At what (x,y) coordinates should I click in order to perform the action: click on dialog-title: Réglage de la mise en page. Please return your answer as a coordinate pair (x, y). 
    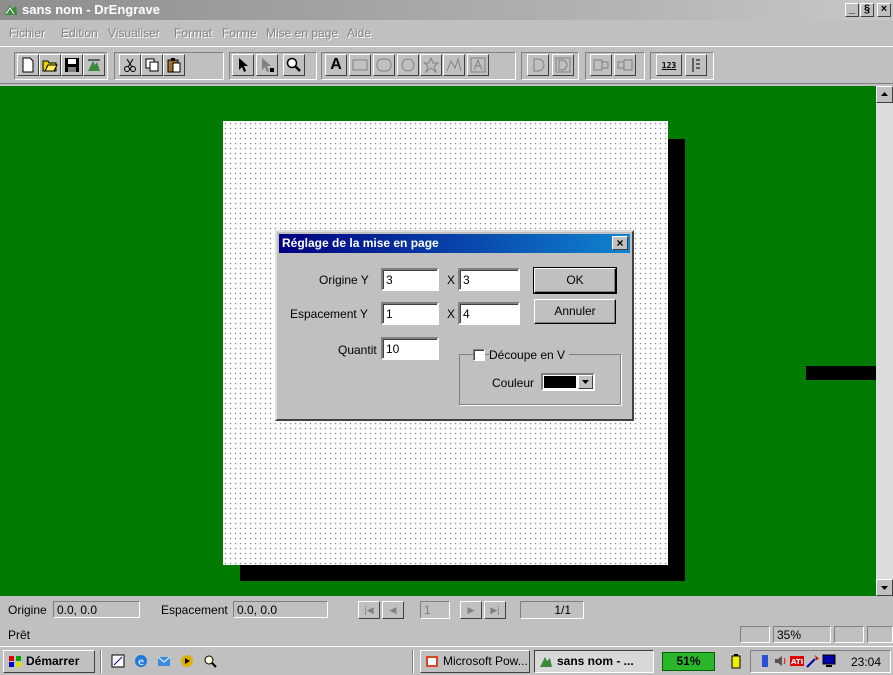
    Looking at the image, I should click on (360, 243).